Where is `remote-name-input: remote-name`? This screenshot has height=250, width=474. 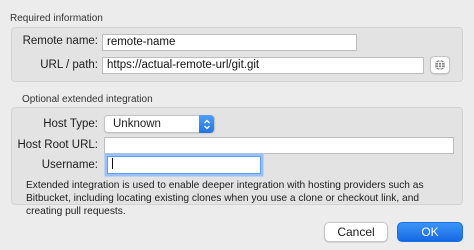
remote-name-input: remote-name is located at coordinates (229, 42).